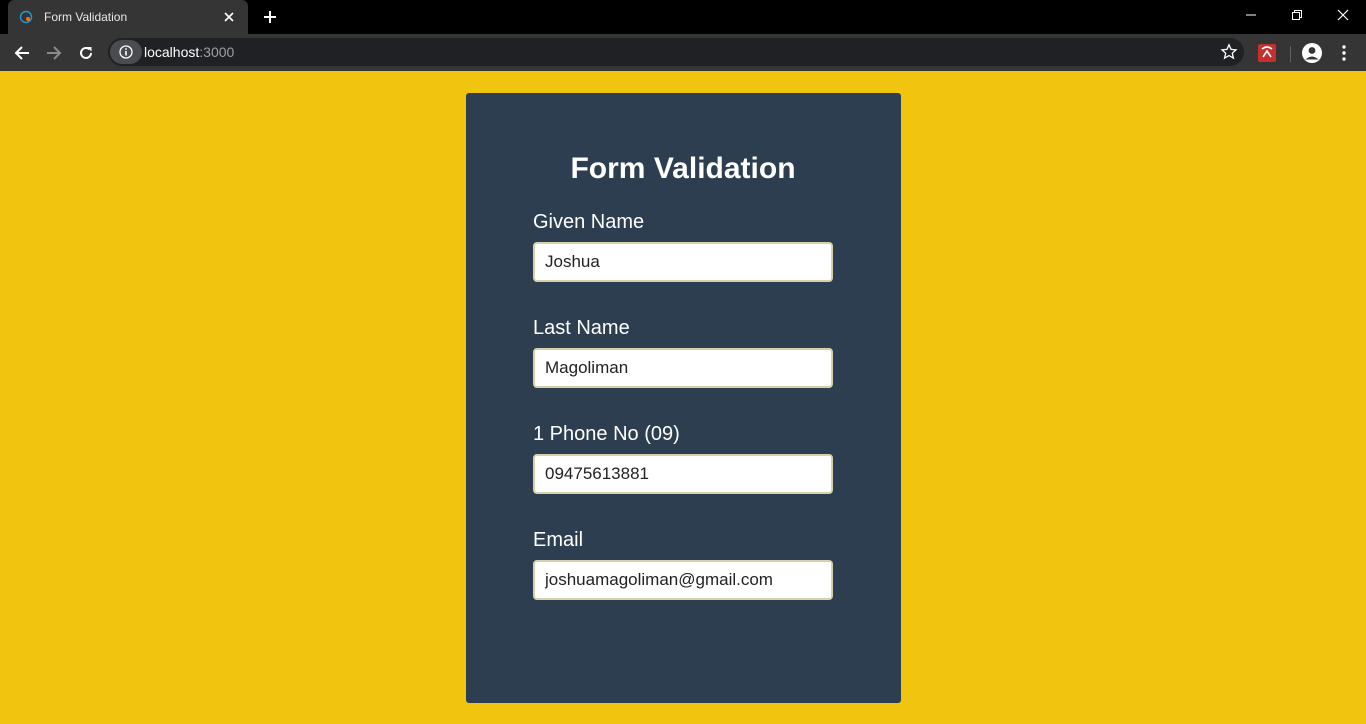  I want to click on react-icon, so click(26, 17).